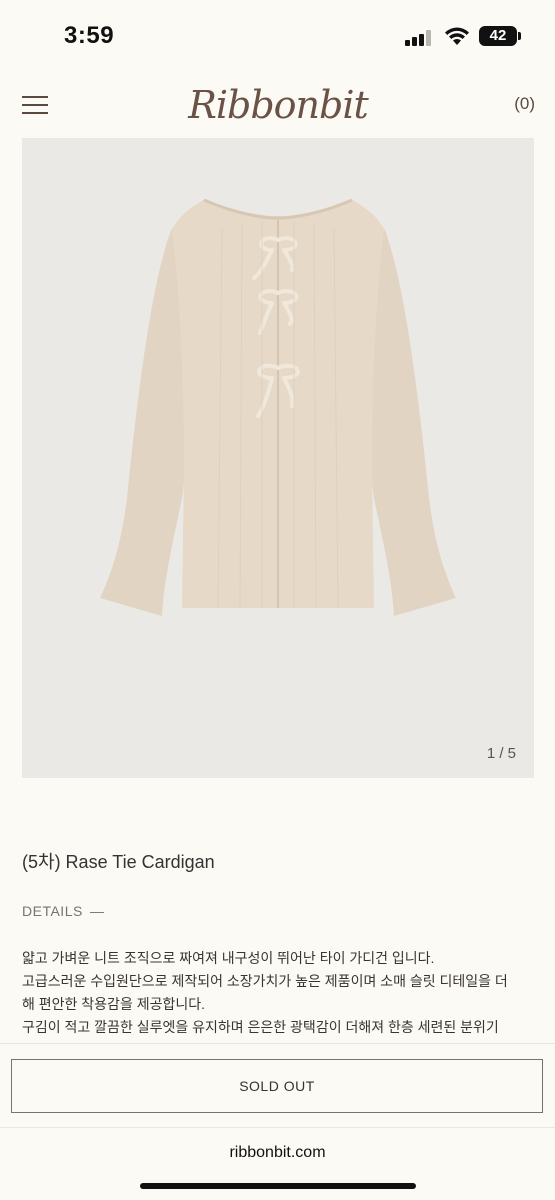 The height and width of the screenshot is (1200, 555). I want to click on details-label: DETAILS, so click(52, 911).